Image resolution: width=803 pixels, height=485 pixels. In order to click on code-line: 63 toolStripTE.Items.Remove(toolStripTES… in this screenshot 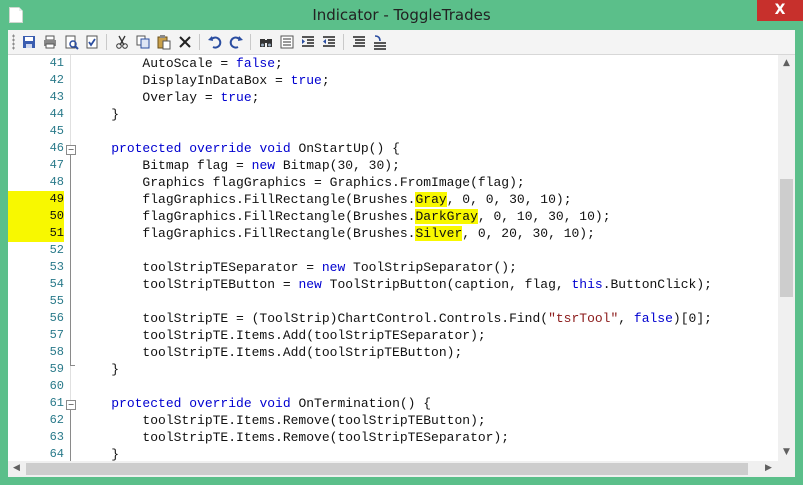, I will do `click(393, 437)`.